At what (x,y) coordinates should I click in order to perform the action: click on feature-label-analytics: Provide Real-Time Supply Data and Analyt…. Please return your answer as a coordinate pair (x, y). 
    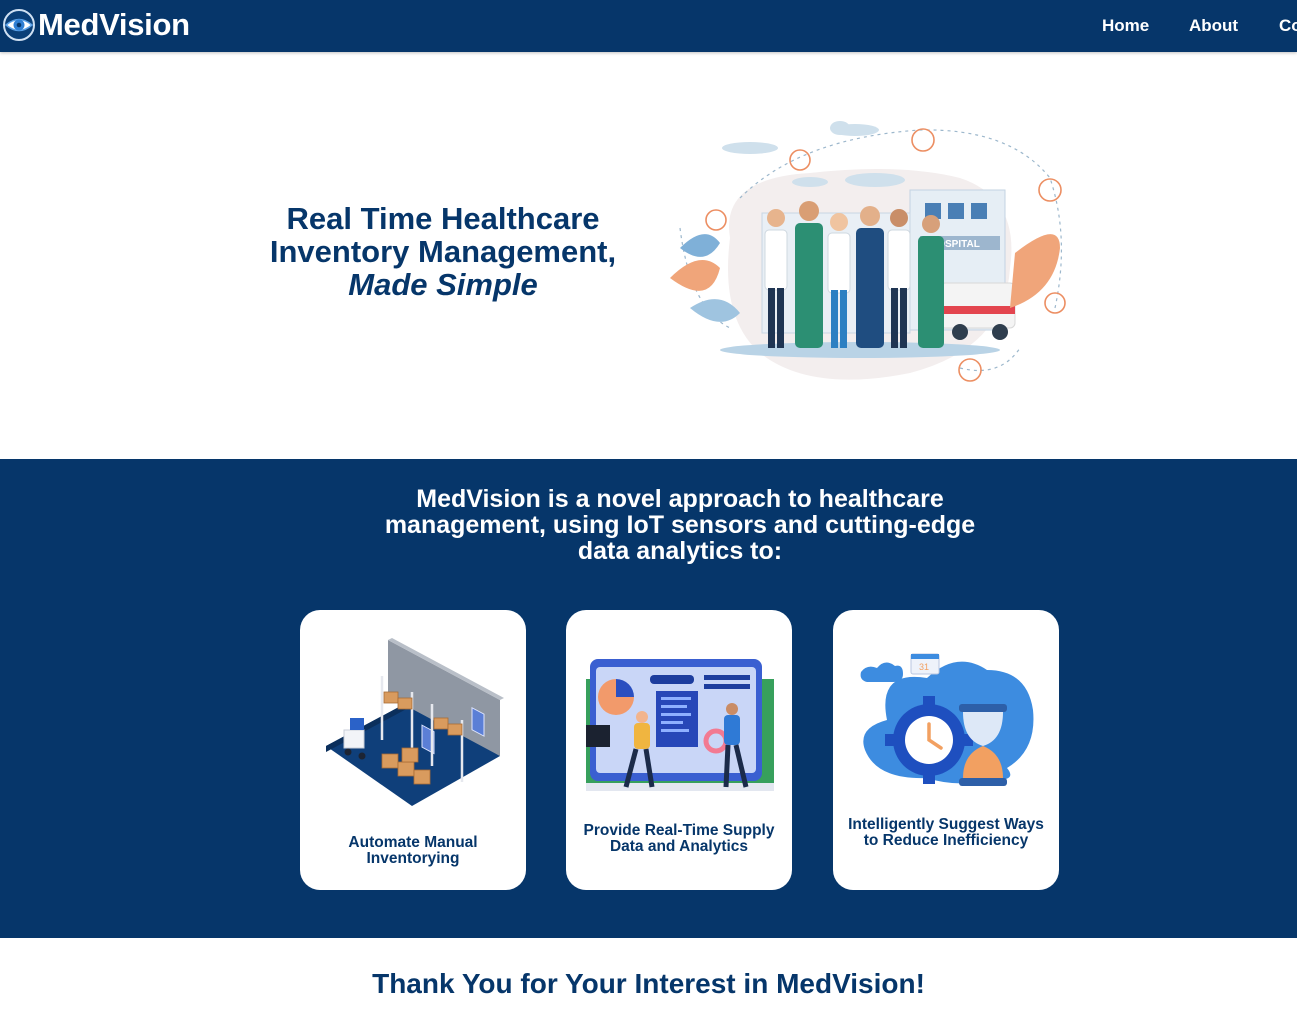
    Looking at the image, I should click on (679, 838).